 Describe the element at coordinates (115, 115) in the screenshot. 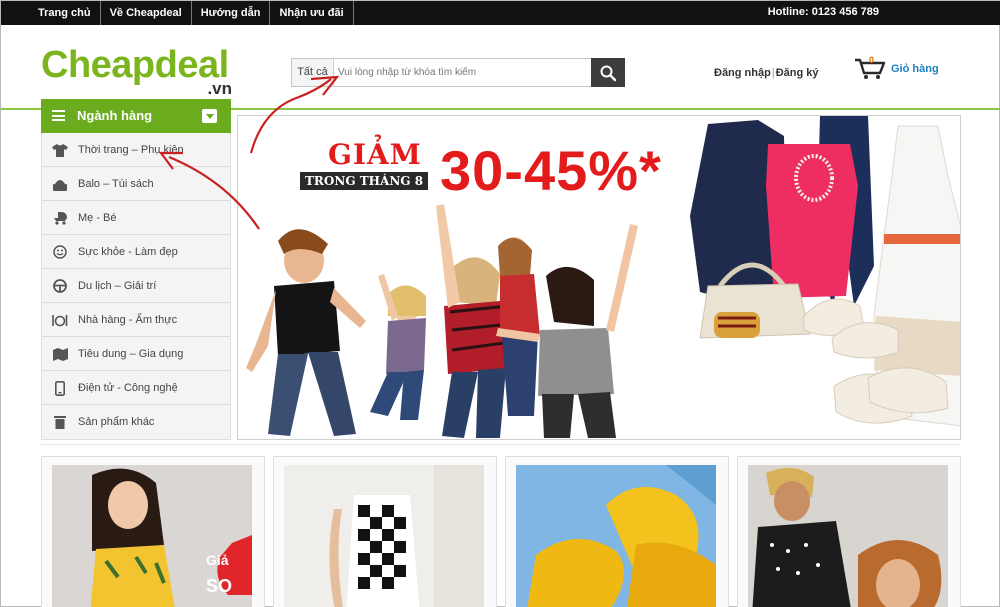

I see `category-menu-title: Ngành hàng` at that location.